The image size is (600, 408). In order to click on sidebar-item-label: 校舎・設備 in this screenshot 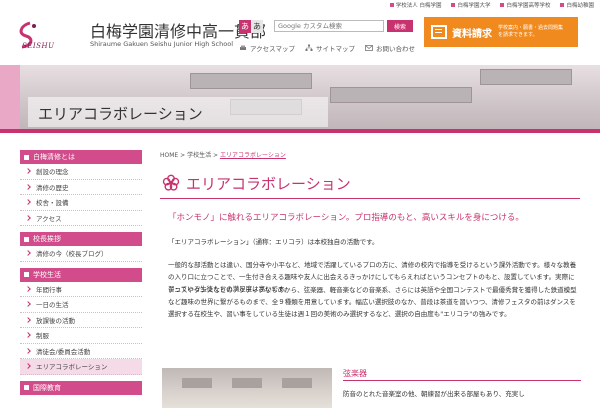, I will do `click(52, 202)`.